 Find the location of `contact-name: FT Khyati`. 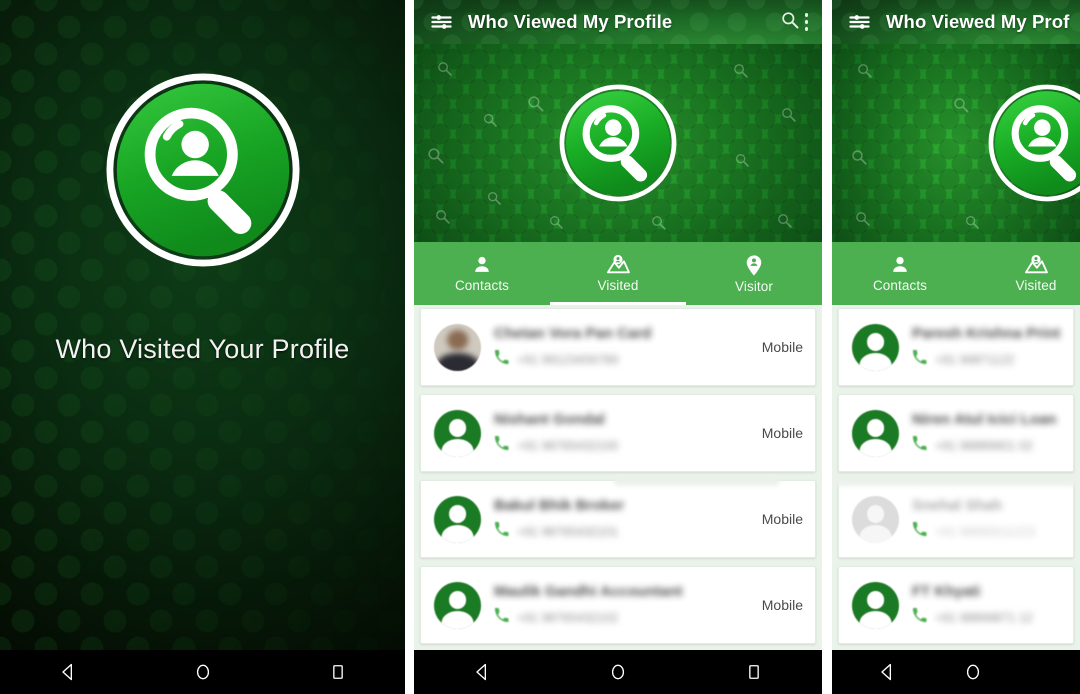

contact-name: FT Khyati is located at coordinates (946, 591).